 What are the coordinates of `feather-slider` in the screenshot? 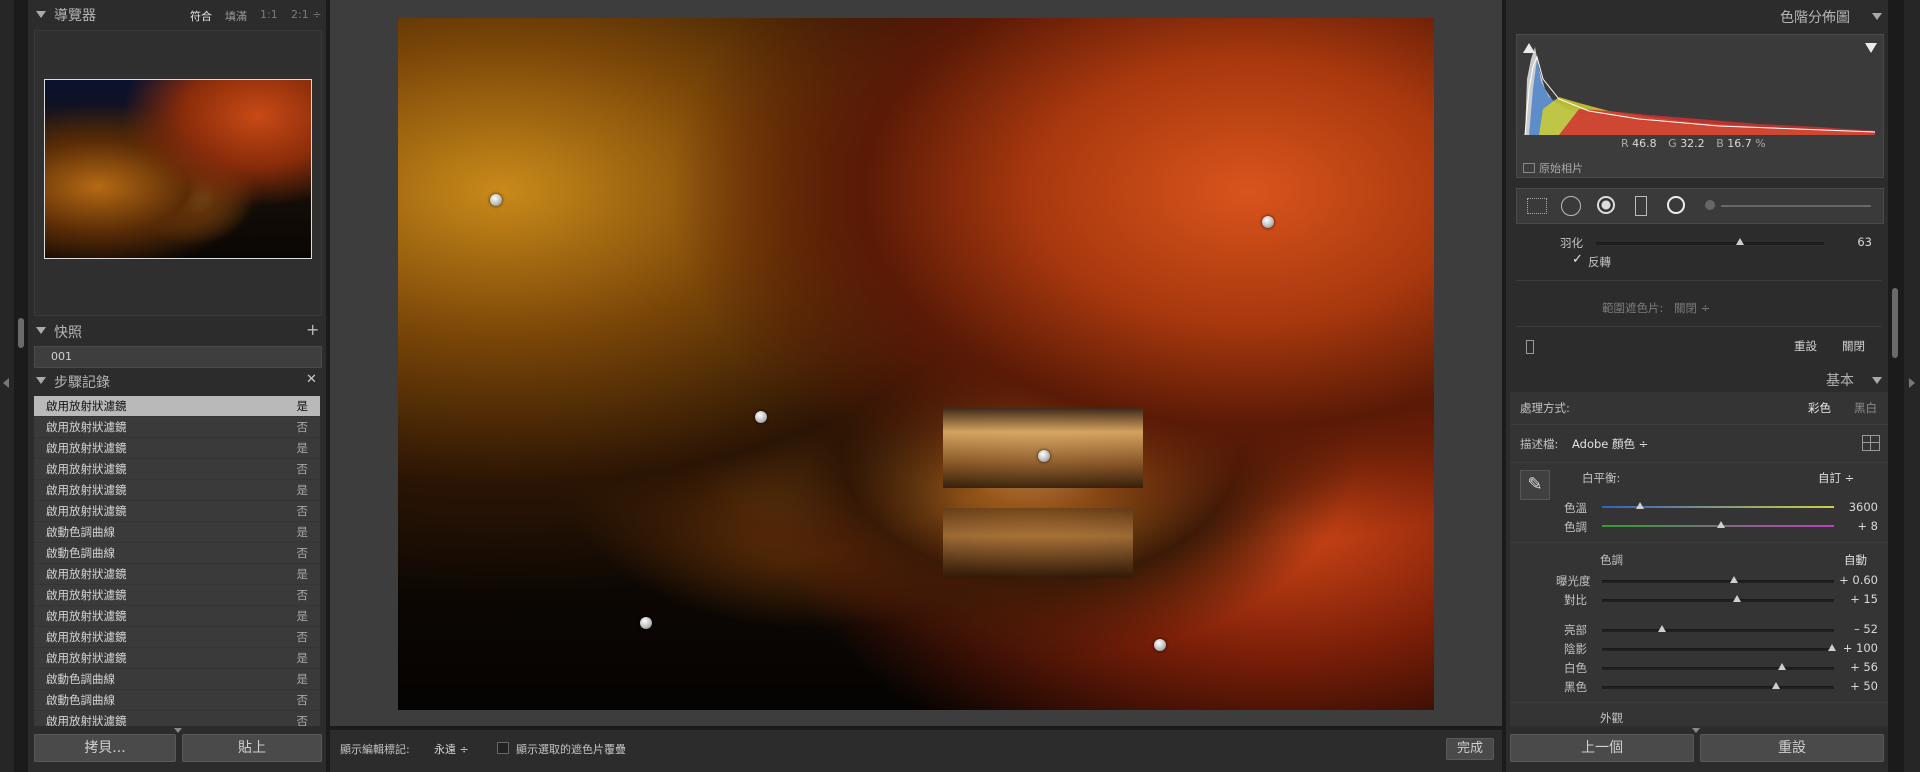 It's located at (1710, 243).